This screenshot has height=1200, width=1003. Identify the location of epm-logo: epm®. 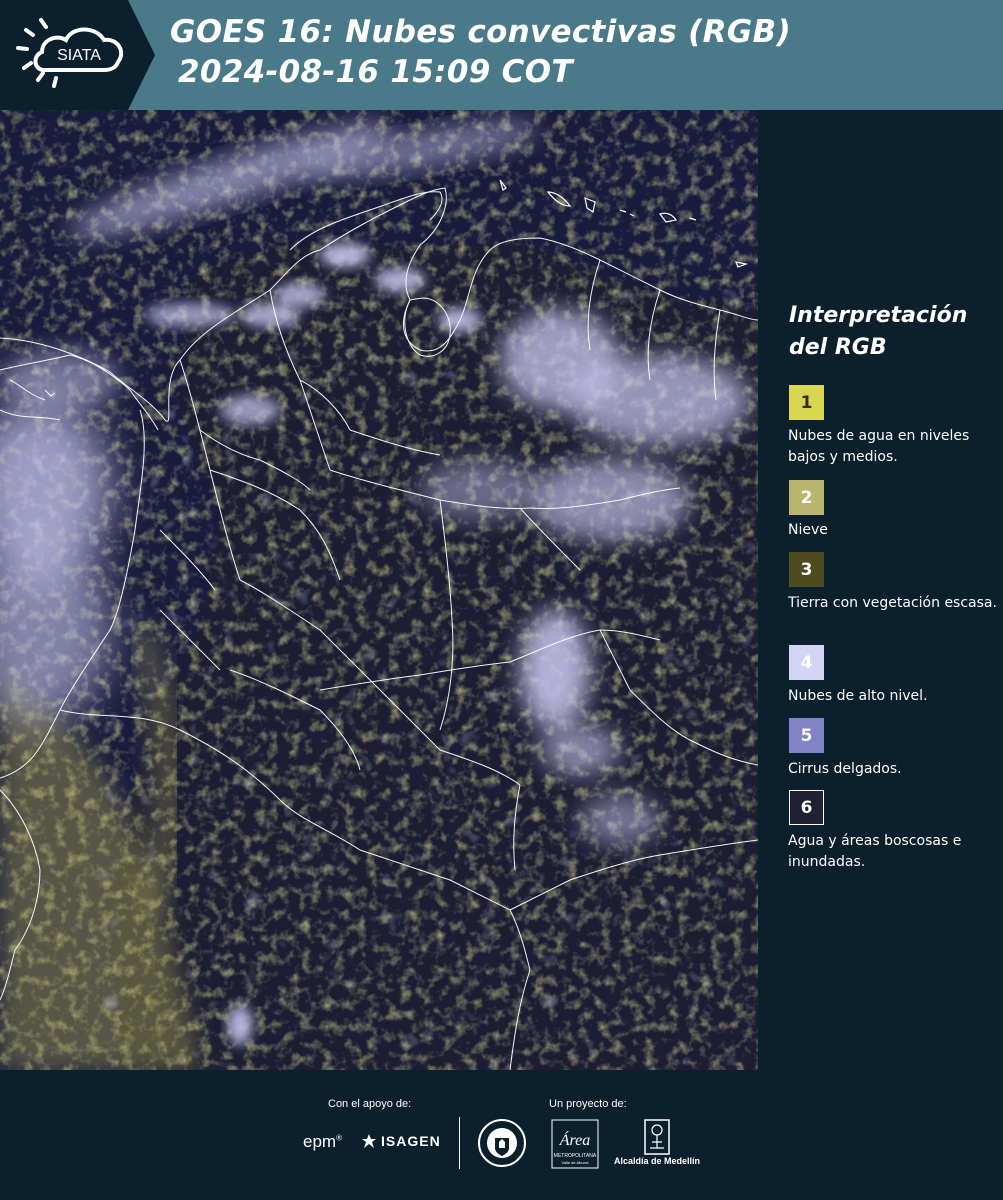
(322, 1141).